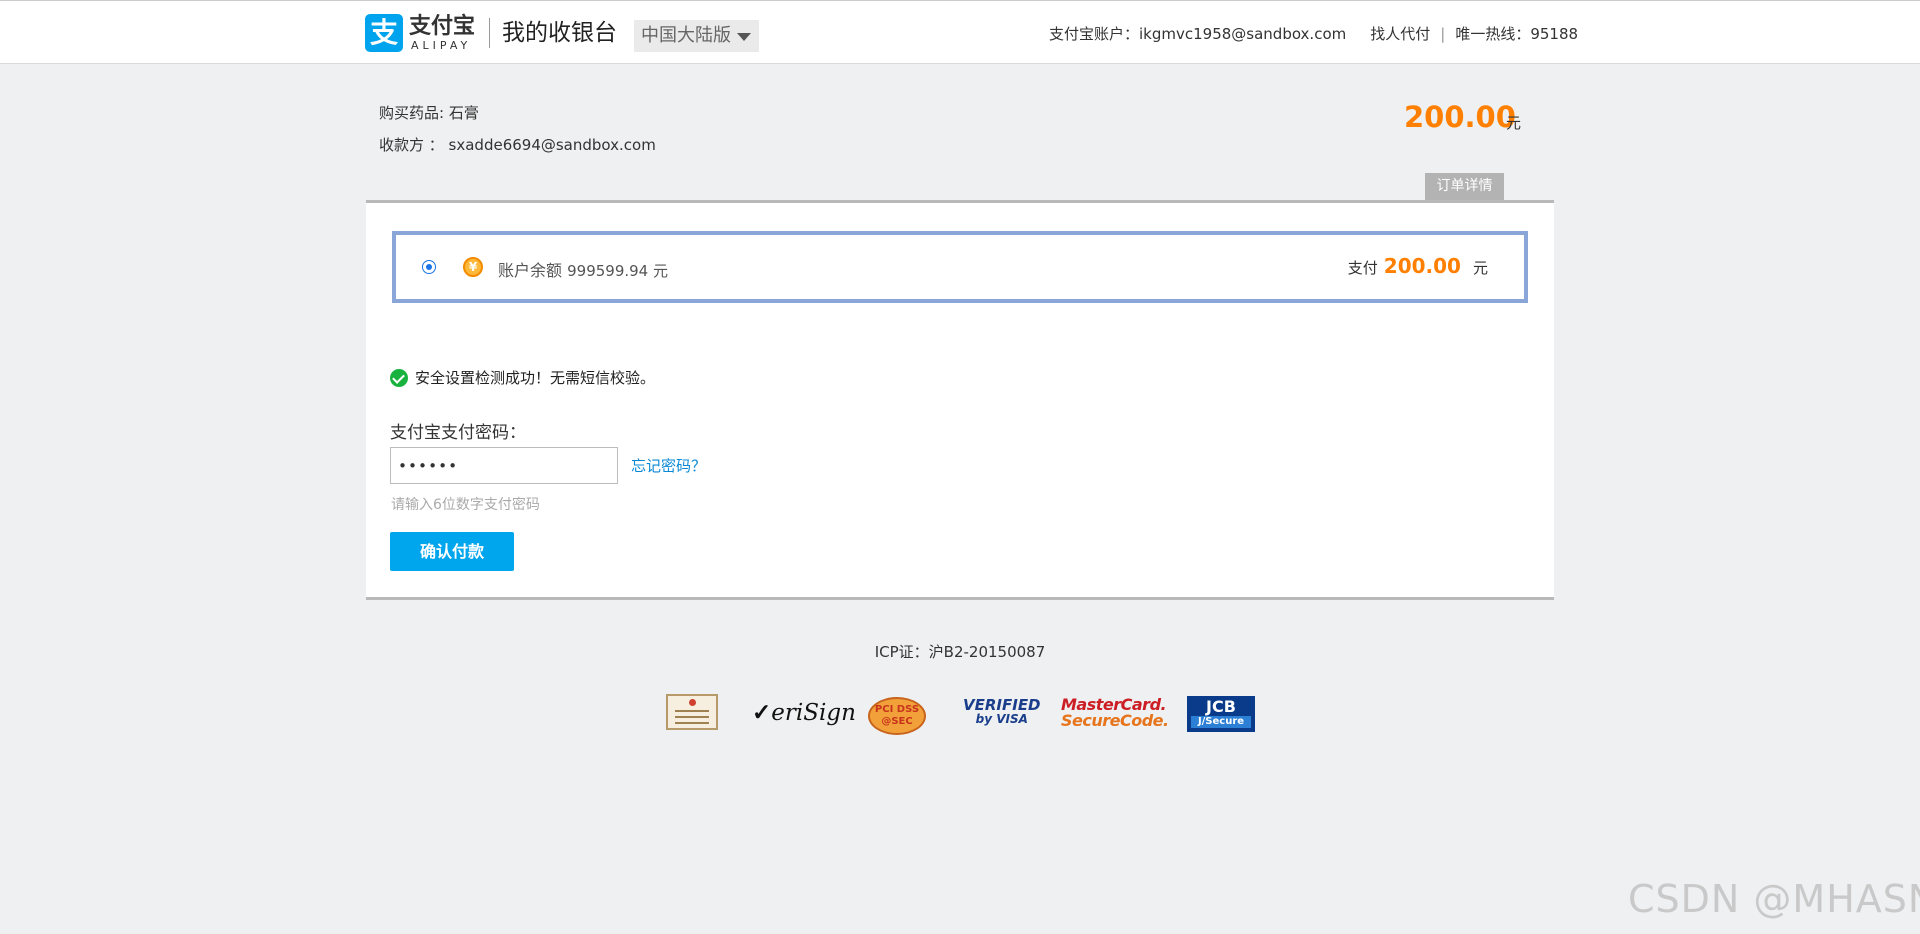  I want to click on security-message-text: 安全设置检测成功！无需短信校验。, so click(535, 378).